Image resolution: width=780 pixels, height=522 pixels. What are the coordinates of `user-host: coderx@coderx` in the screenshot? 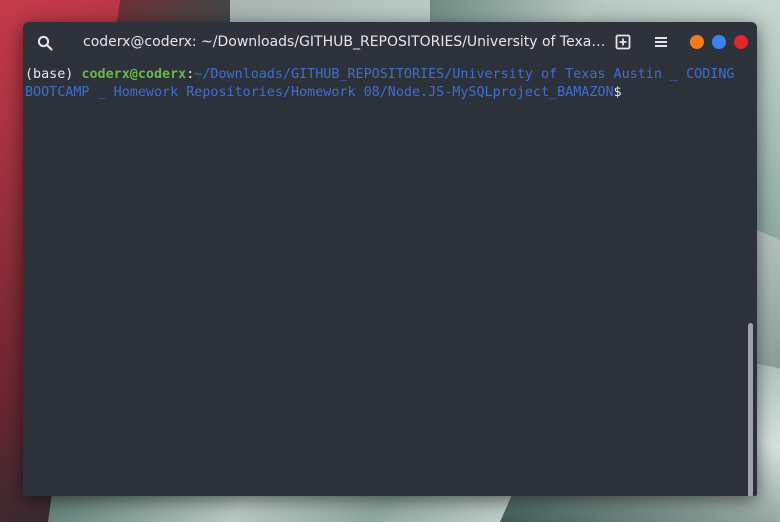 It's located at (134, 74).